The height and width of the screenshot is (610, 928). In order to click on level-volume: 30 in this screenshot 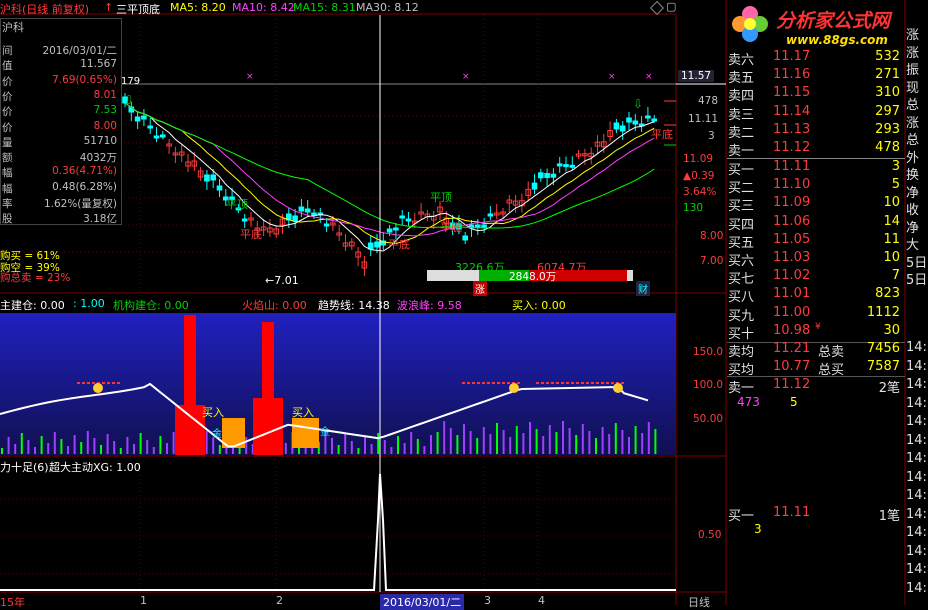, I will do `click(891, 330)`.